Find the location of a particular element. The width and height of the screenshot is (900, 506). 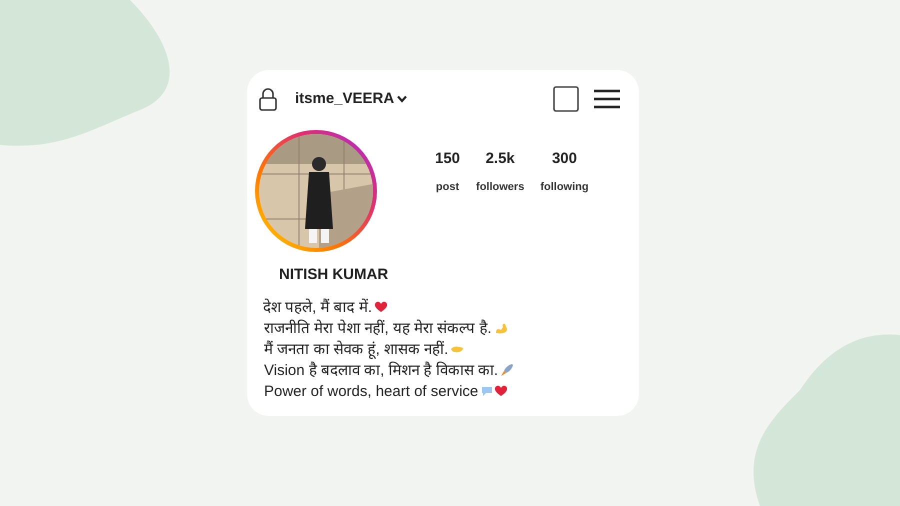

new-post-icon is located at coordinates (566, 99).